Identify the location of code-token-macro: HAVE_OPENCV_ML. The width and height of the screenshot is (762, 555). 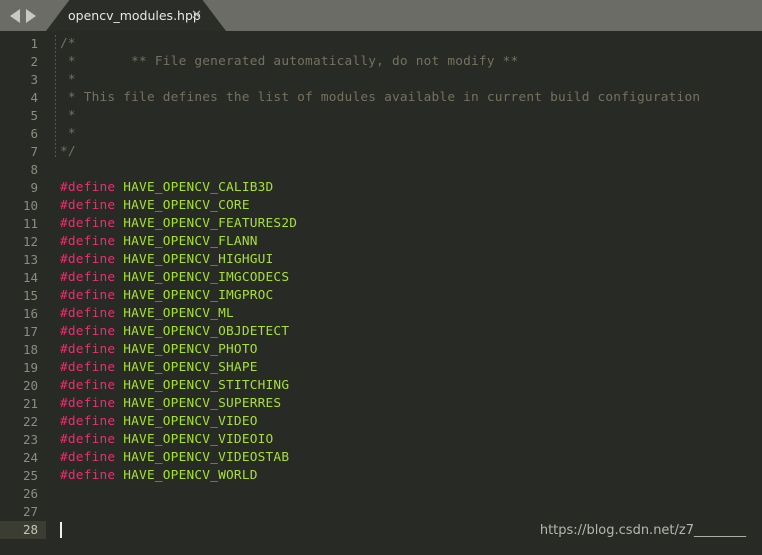
(174, 313).